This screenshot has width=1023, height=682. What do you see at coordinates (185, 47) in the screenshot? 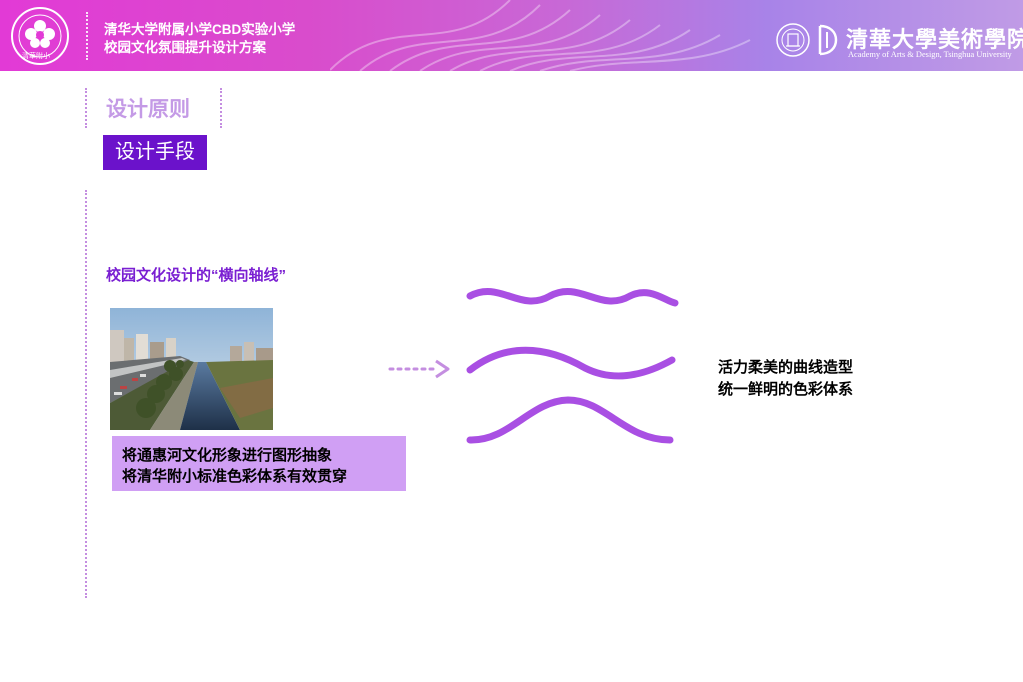
I see `header-title-line2: 校园文化氛围提升设计方案` at bounding box center [185, 47].